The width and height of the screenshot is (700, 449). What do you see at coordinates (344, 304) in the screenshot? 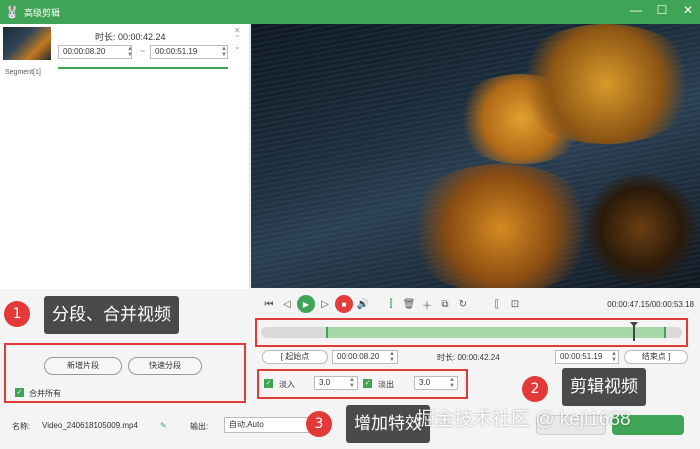
I see `stop-button: ■` at bounding box center [344, 304].